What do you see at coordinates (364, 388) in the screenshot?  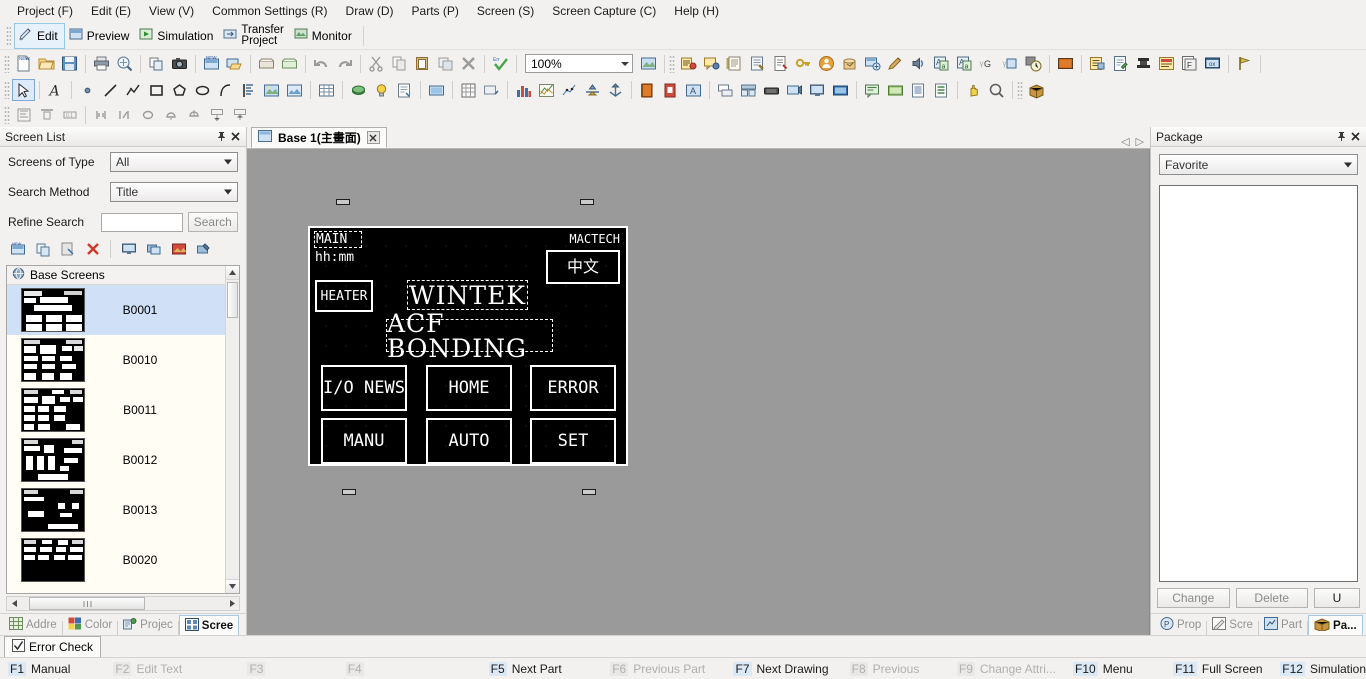 I see `hmi-button-io-news: I/O NEWS` at bounding box center [364, 388].